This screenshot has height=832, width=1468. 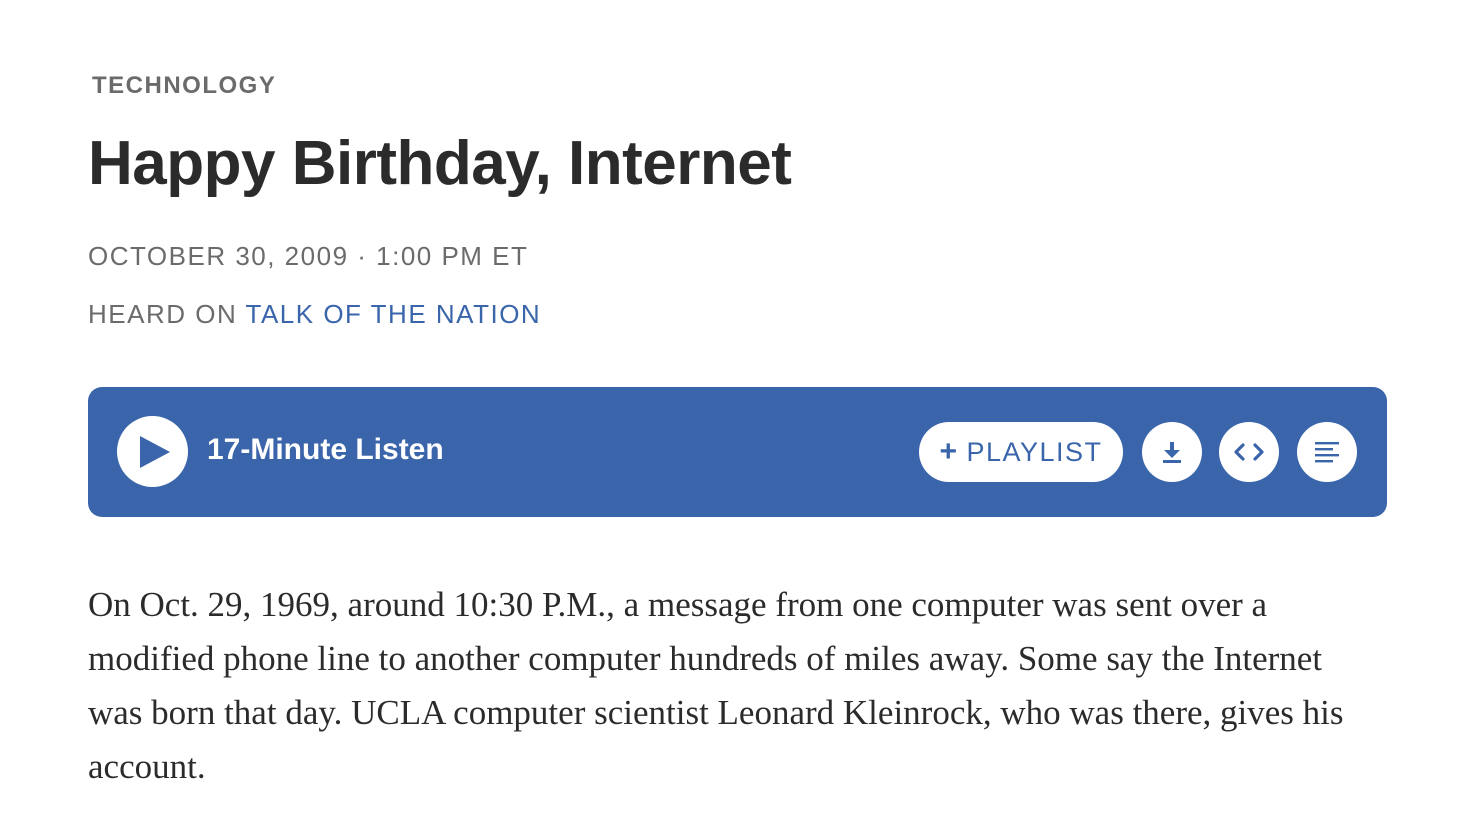 I want to click on playlist-label: PLAYLIST, so click(x=1034, y=451).